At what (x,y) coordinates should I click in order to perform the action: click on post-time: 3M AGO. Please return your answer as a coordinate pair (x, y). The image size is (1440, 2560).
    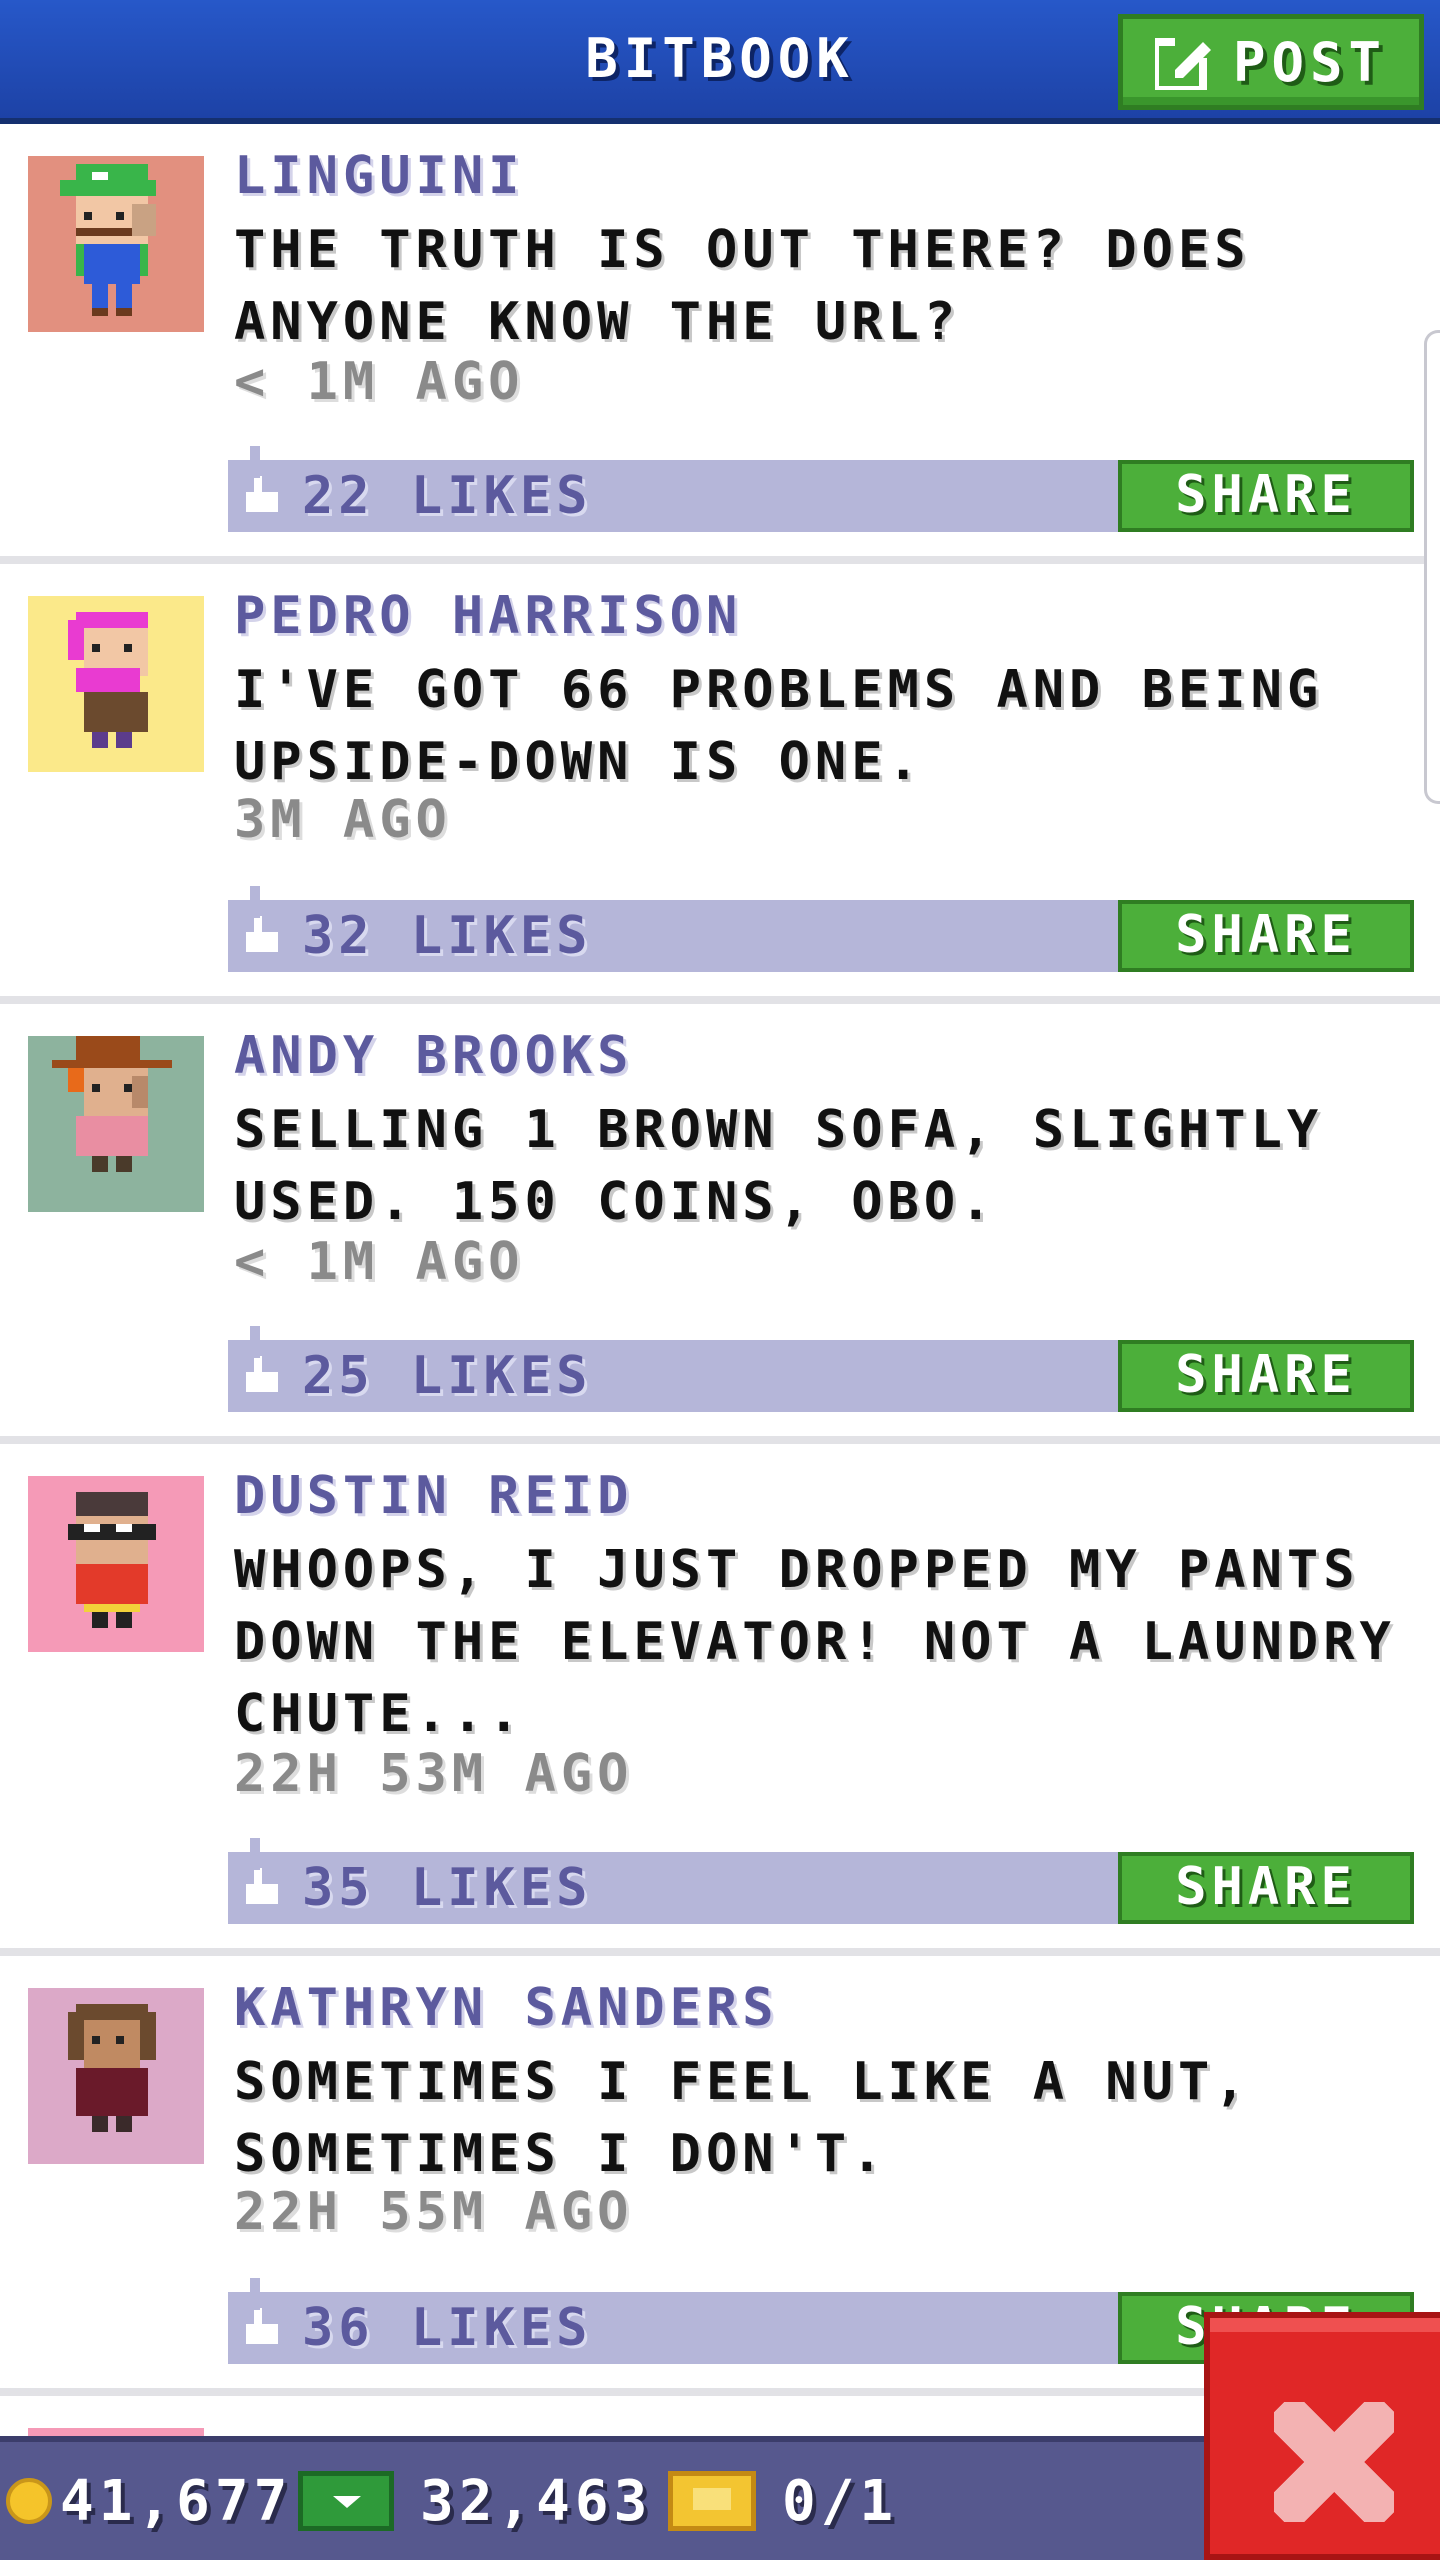
    Looking at the image, I should click on (343, 820).